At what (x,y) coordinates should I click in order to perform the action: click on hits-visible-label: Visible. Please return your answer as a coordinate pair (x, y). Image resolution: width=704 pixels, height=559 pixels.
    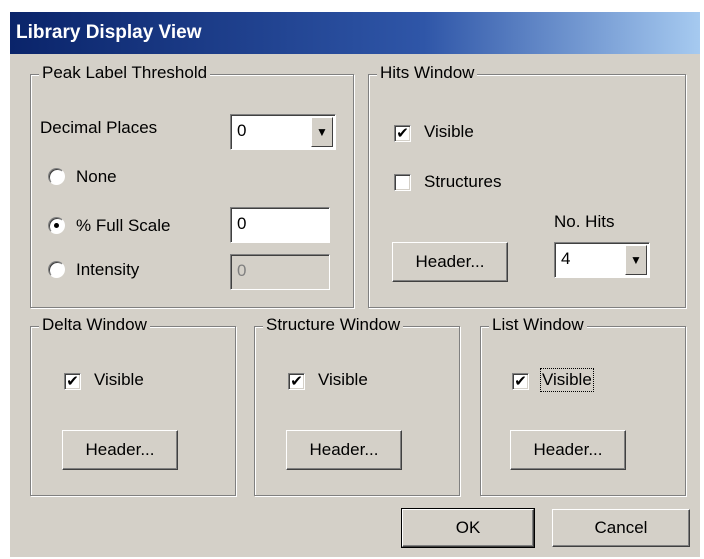
    Looking at the image, I should click on (449, 131).